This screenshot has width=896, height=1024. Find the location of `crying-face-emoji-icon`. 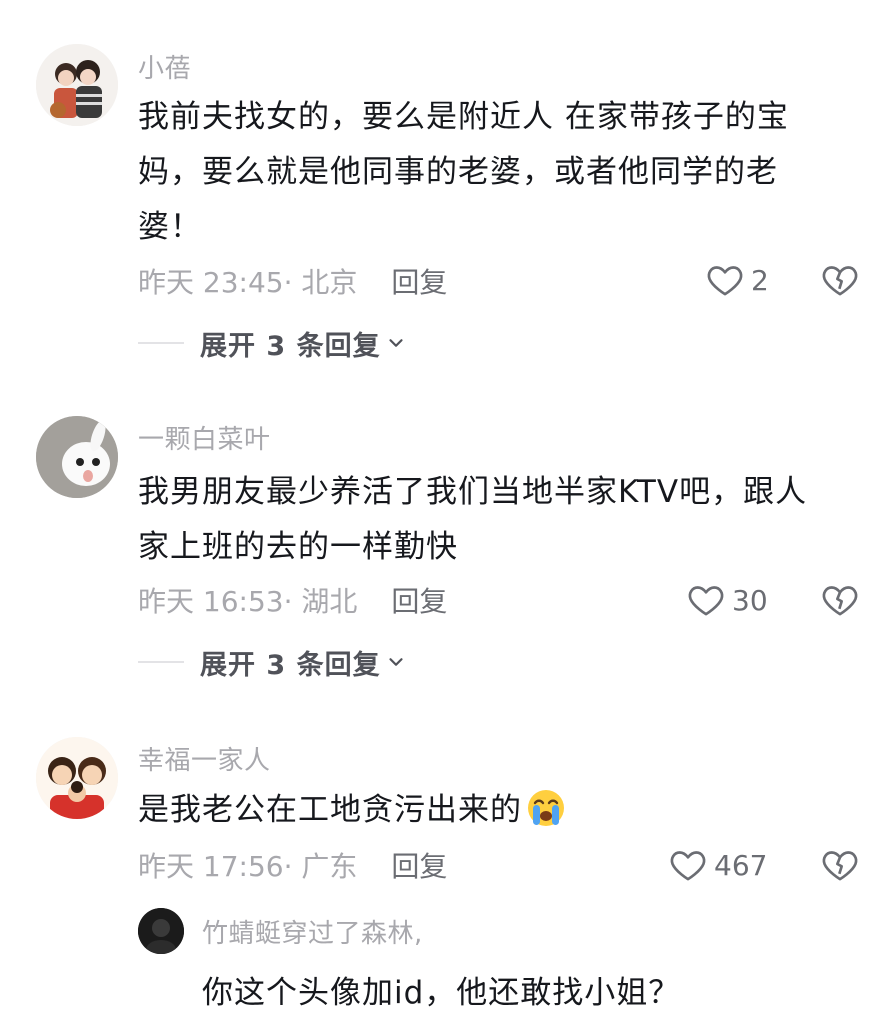

crying-face-emoji-icon is located at coordinates (546, 808).